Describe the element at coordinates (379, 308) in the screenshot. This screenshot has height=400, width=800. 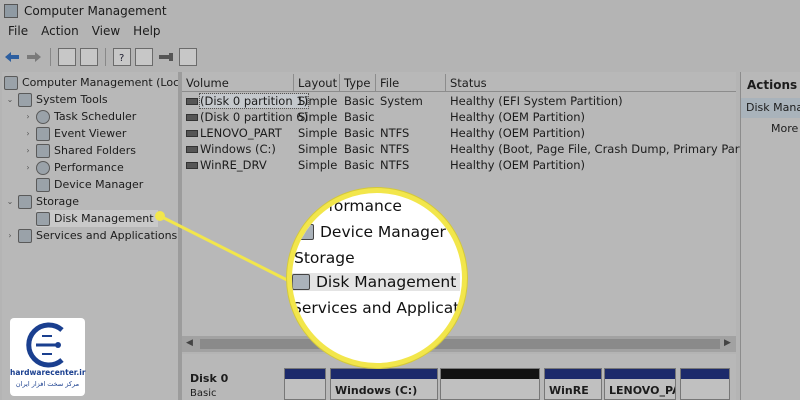
I see `mag-services: Services and Applicatio` at that location.